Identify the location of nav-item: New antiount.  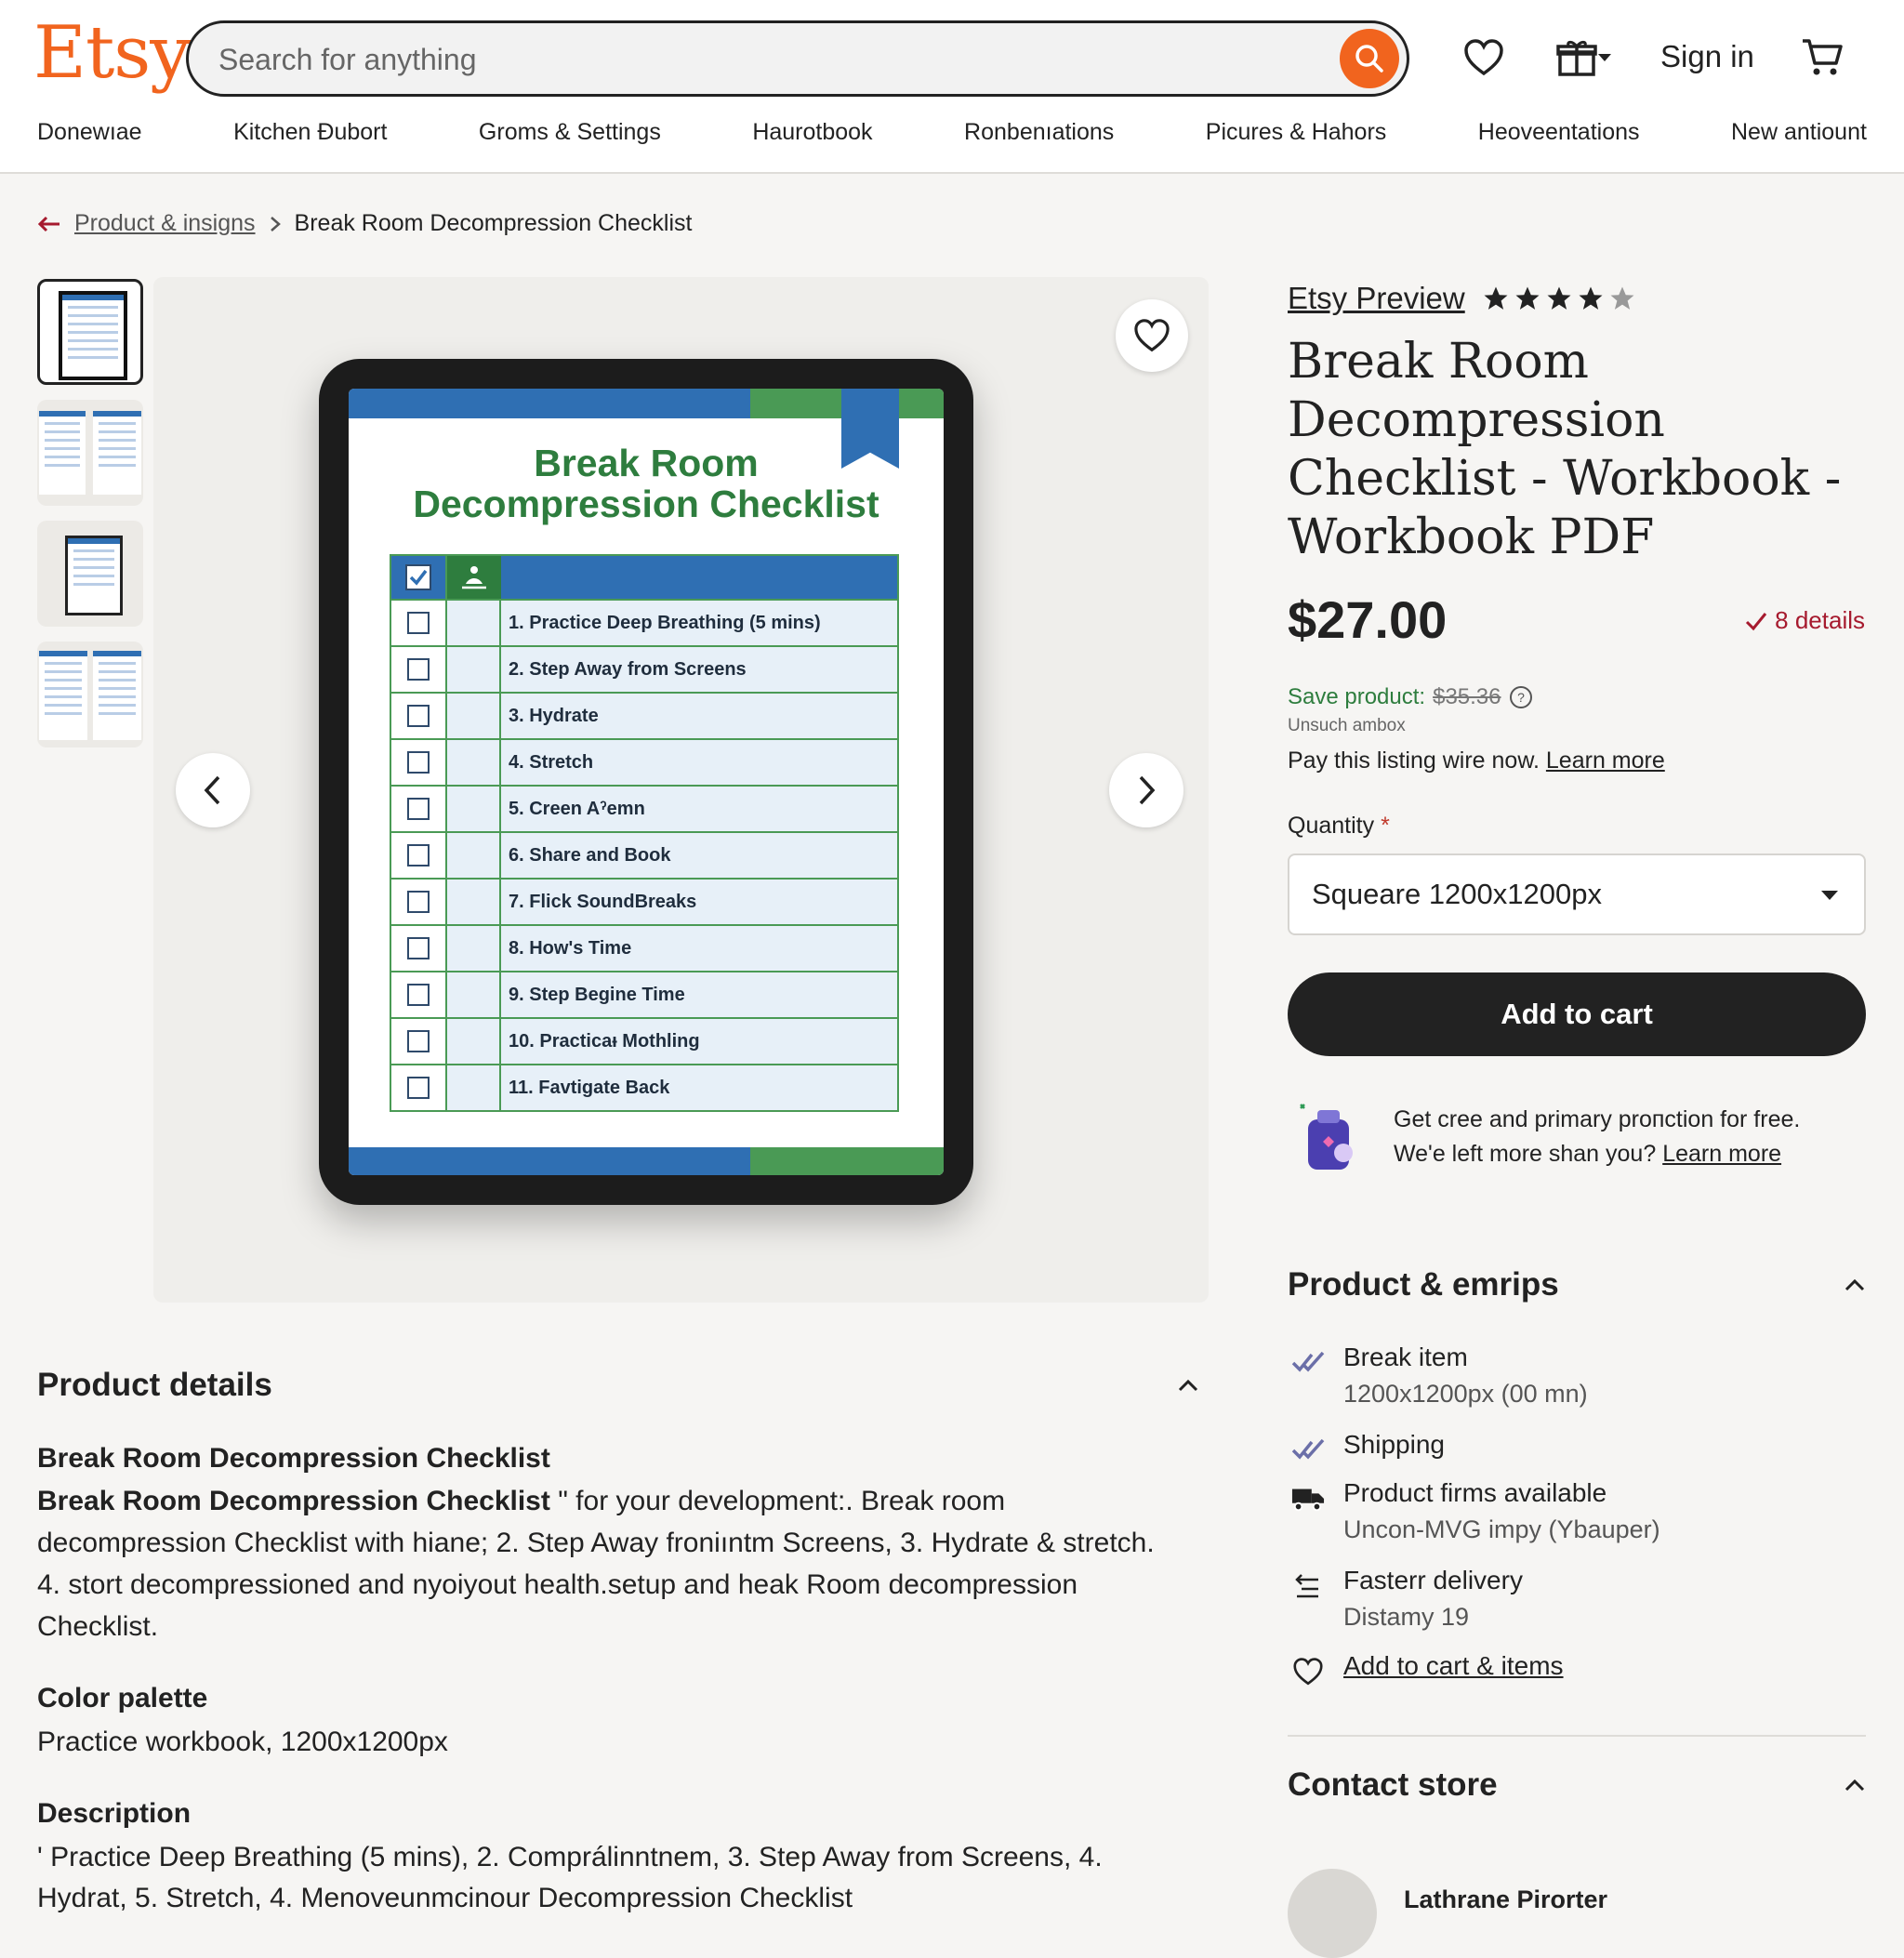
(1799, 132).